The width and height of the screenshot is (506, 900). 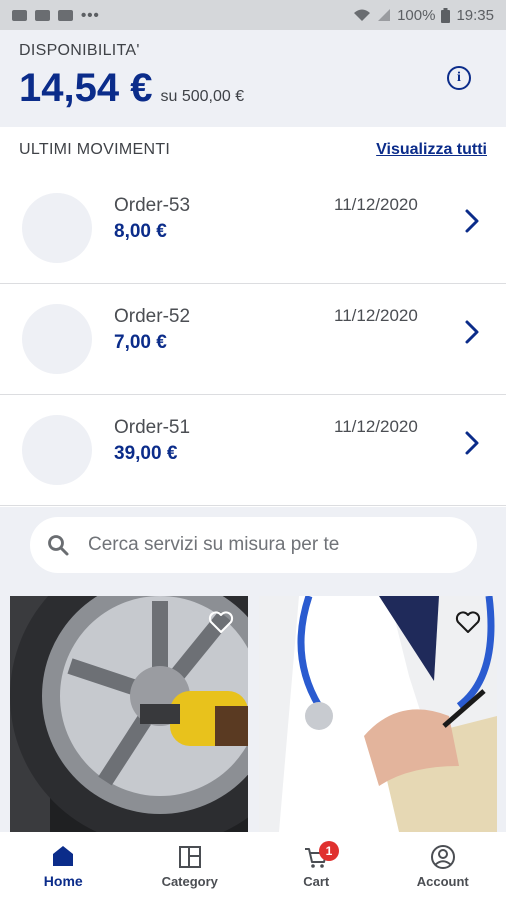 I want to click on search-bar, so click(x=253, y=545).